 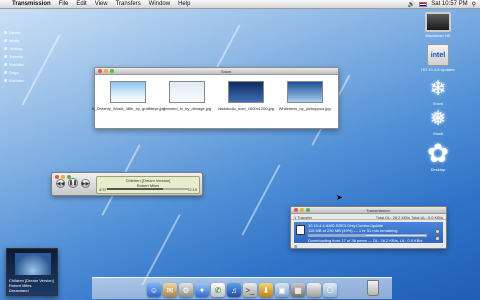 What do you see at coordinates (225, 71) in the screenshot?
I see `finder-title: Snow` at bounding box center [225, 71].